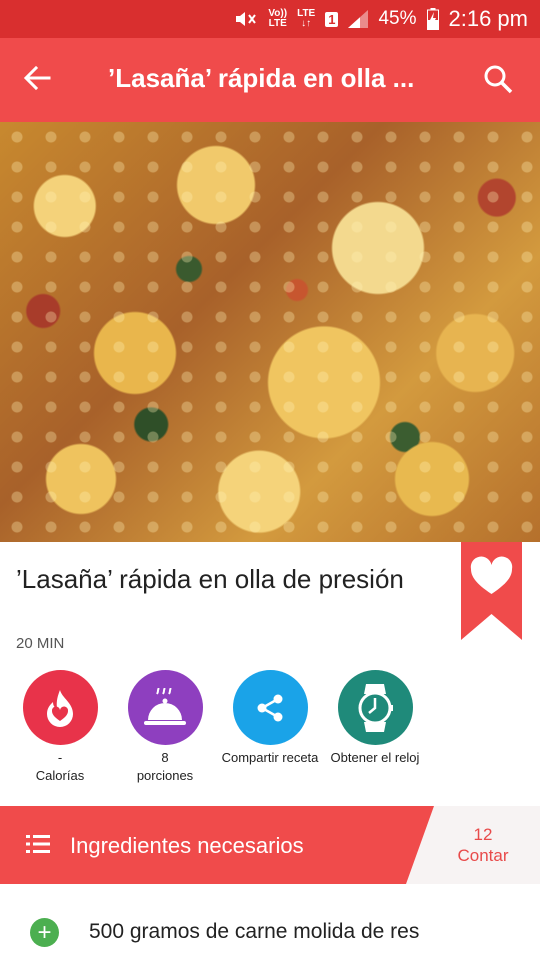 This screenshot has height=960, width=540. I want to click on ingredients-title: Ingredientes necesarios, so click(187, 845).